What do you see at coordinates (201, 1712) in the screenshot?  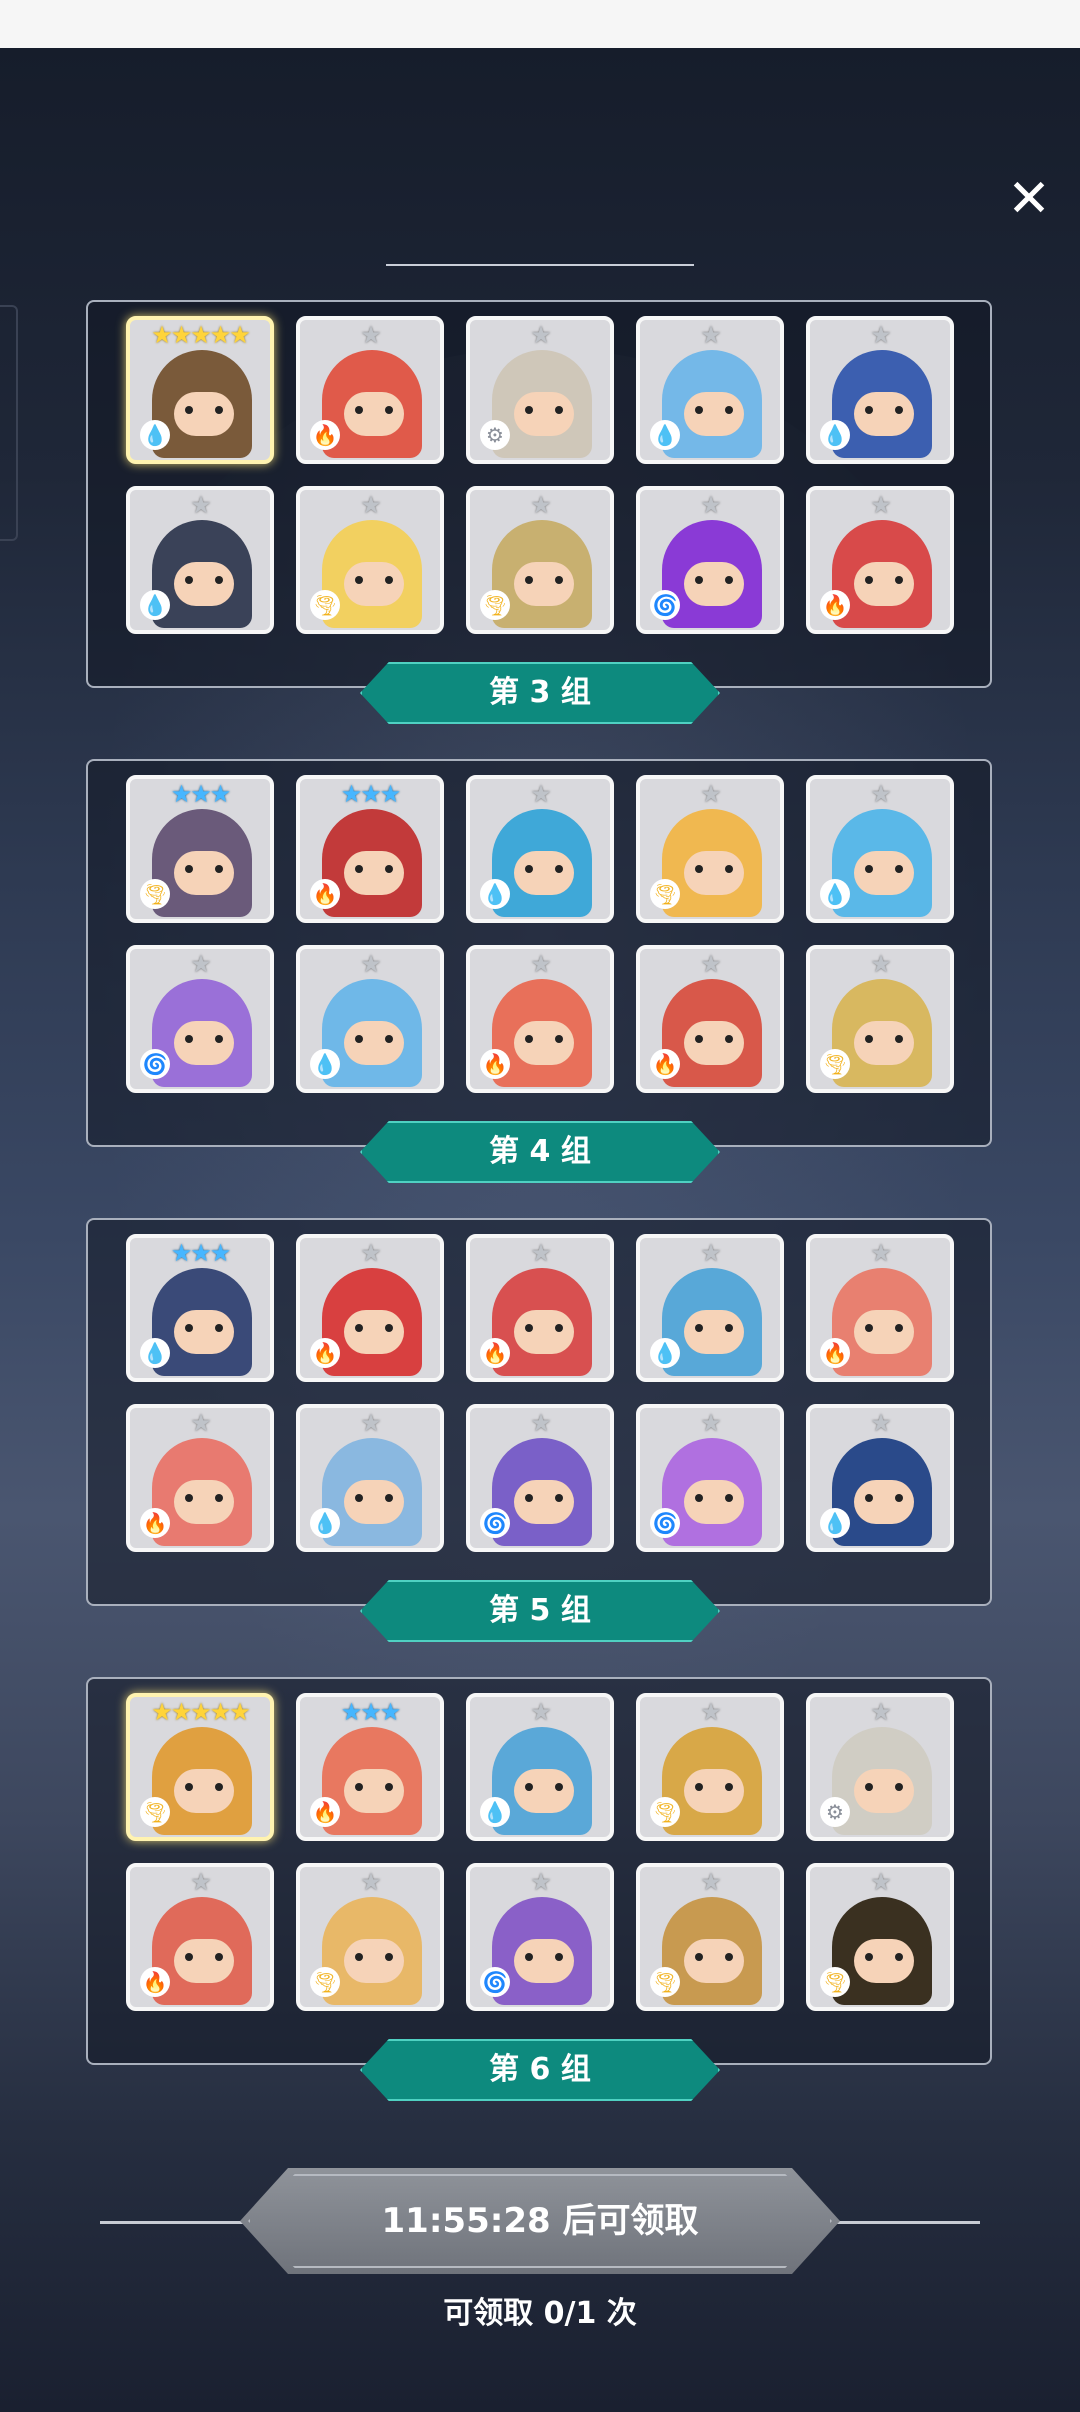 I see `star-rating: ★★★★★` at bounding box center [201, 1712].